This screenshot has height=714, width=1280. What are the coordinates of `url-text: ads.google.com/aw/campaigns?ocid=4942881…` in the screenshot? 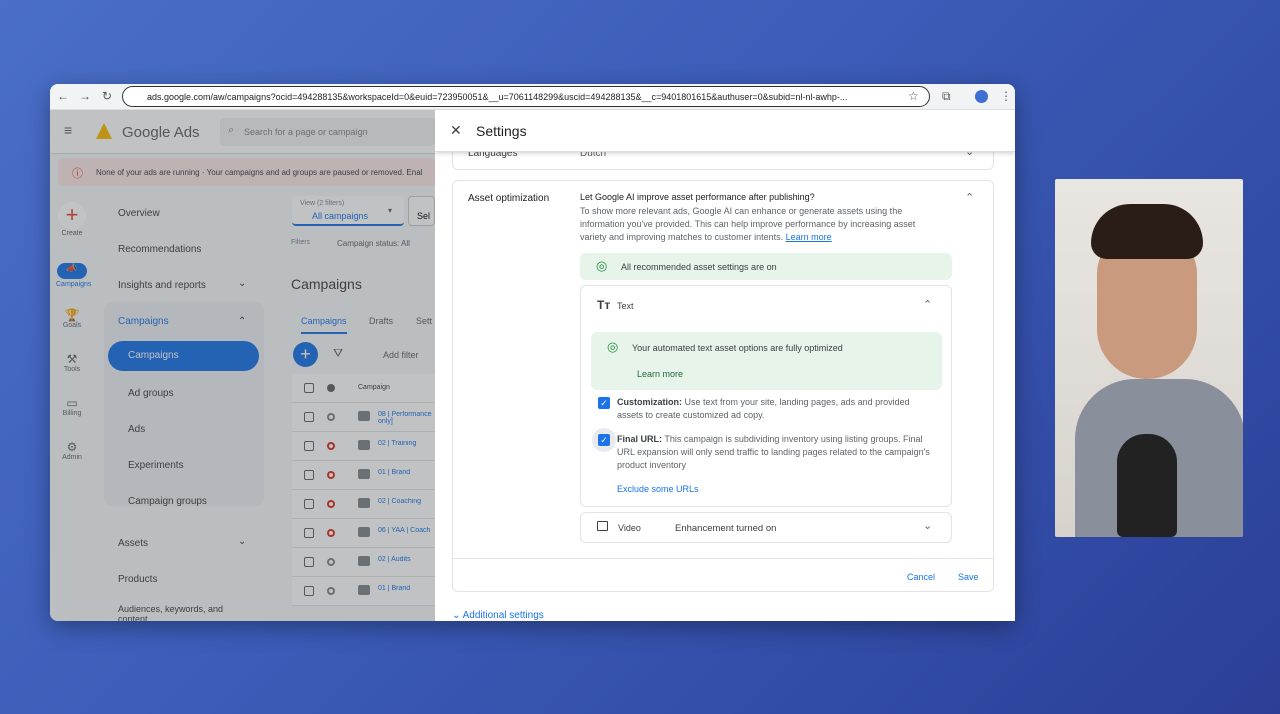 It's located at (497, 97).